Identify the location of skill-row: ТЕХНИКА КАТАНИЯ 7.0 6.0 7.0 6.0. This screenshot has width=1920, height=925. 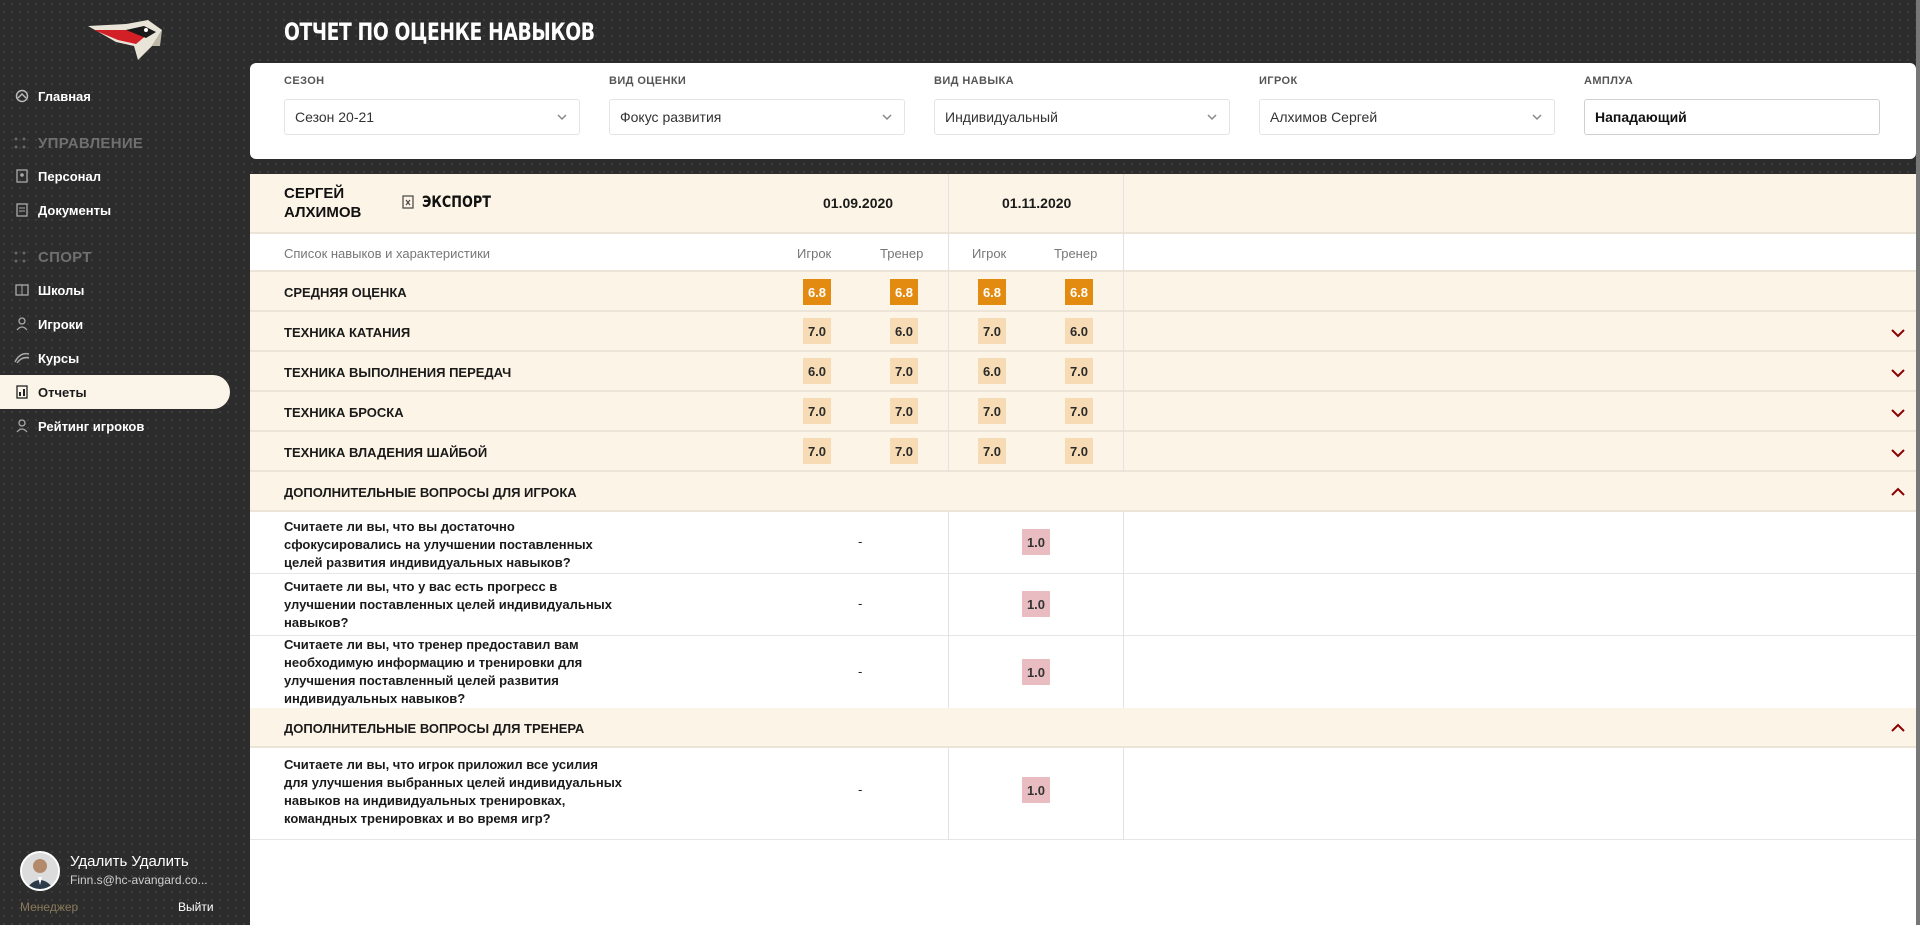
(1083, 332).